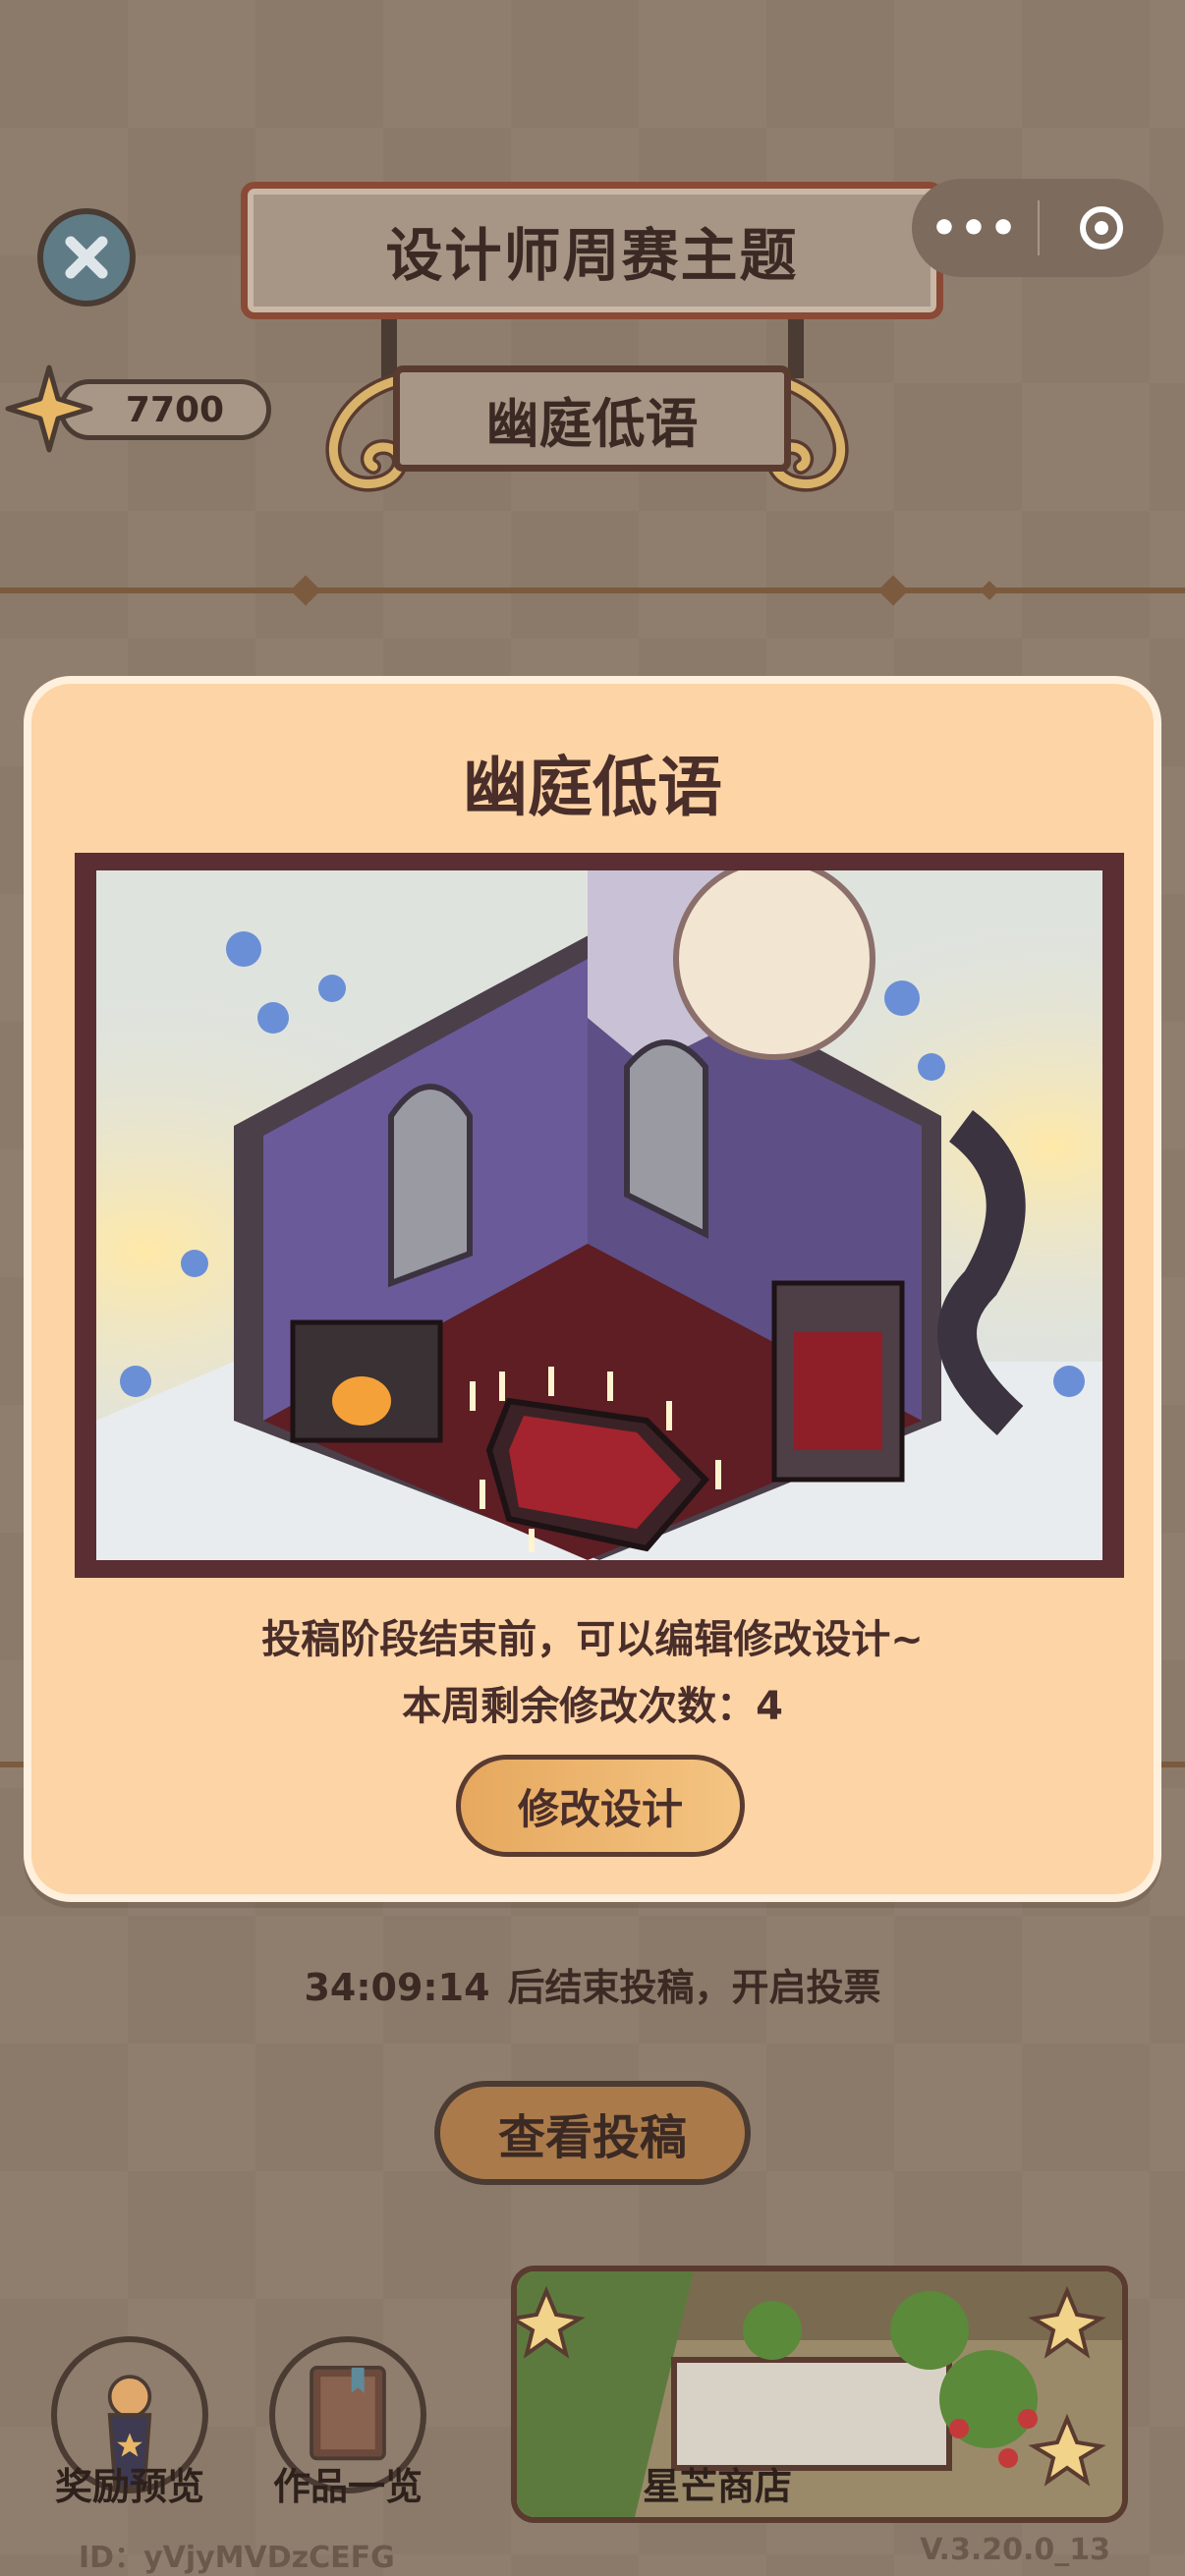 Image resolution: width=1185 pixels, height=2576 pixels. I want to click on contest-title: 设计师周赛主题, so click(592, 255).